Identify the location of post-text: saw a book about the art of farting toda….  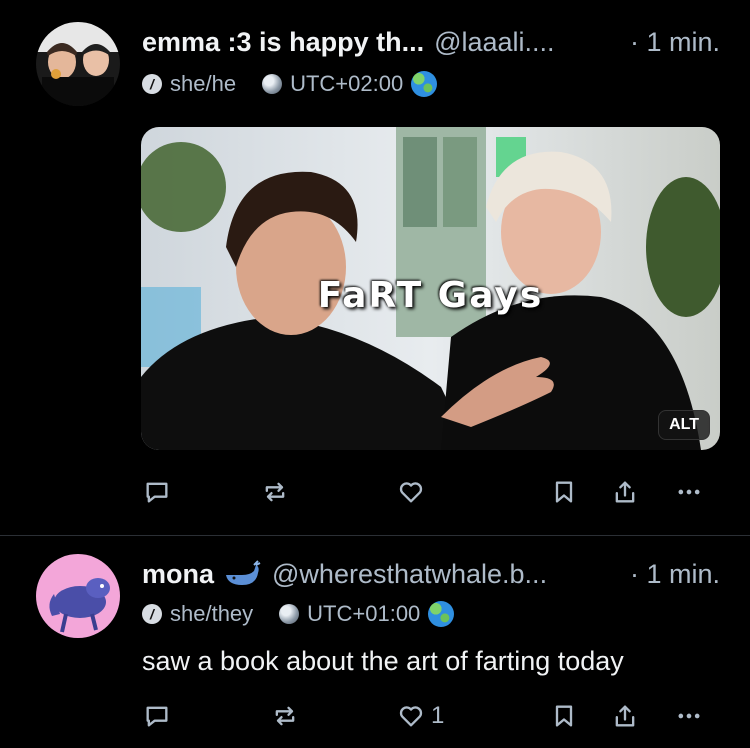
(383, 661).